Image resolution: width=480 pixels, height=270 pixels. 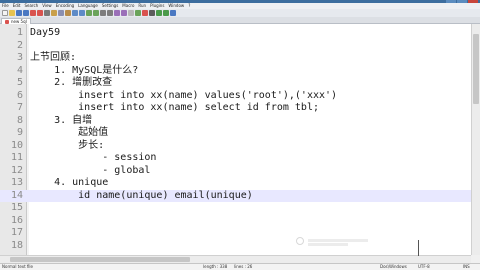 I want to click on unsaved-file-icon, so click(x=7, y=21).